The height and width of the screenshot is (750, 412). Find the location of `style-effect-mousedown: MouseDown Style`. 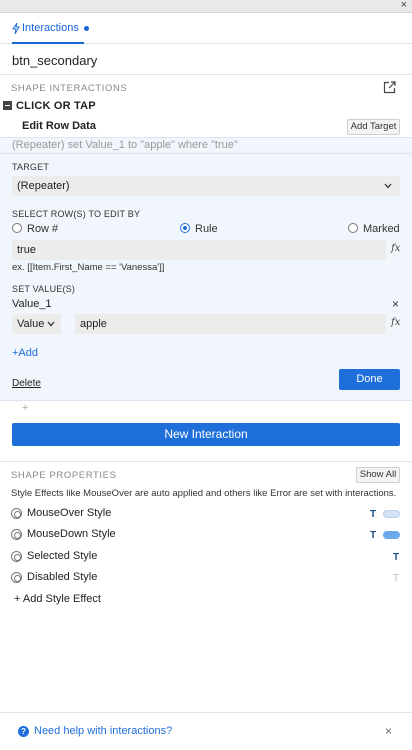

style-effect-mousedown: MouseDown Style is located at coordinates (63, 534).